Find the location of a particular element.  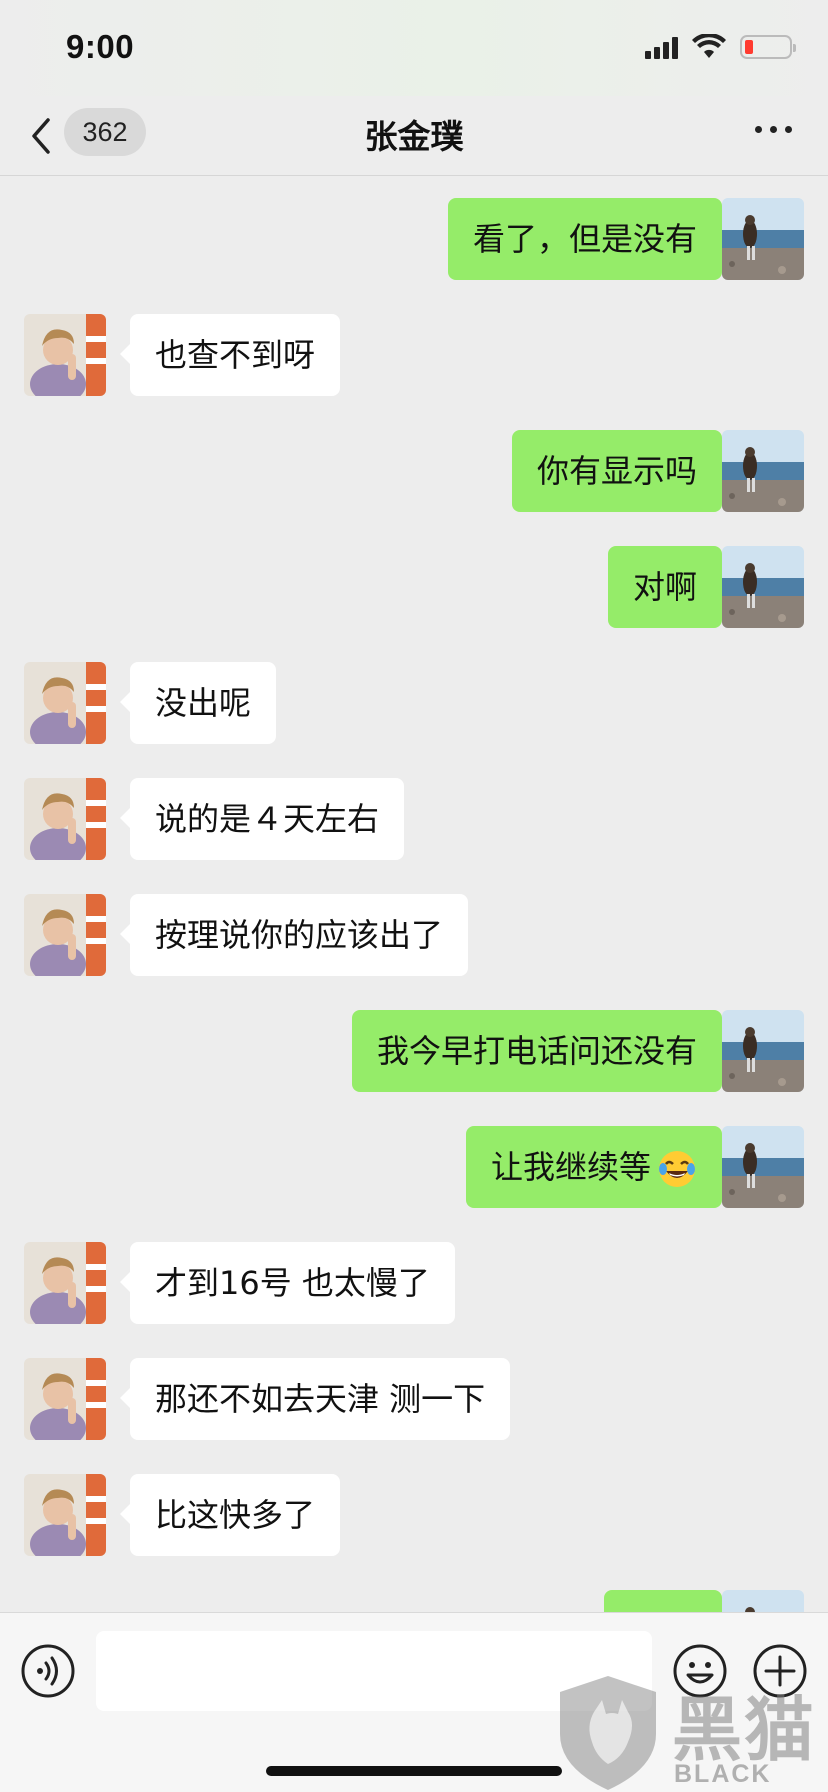

message-bubble-sent: 我今早打电话问还没有 is located at coordinates (542, 1051).